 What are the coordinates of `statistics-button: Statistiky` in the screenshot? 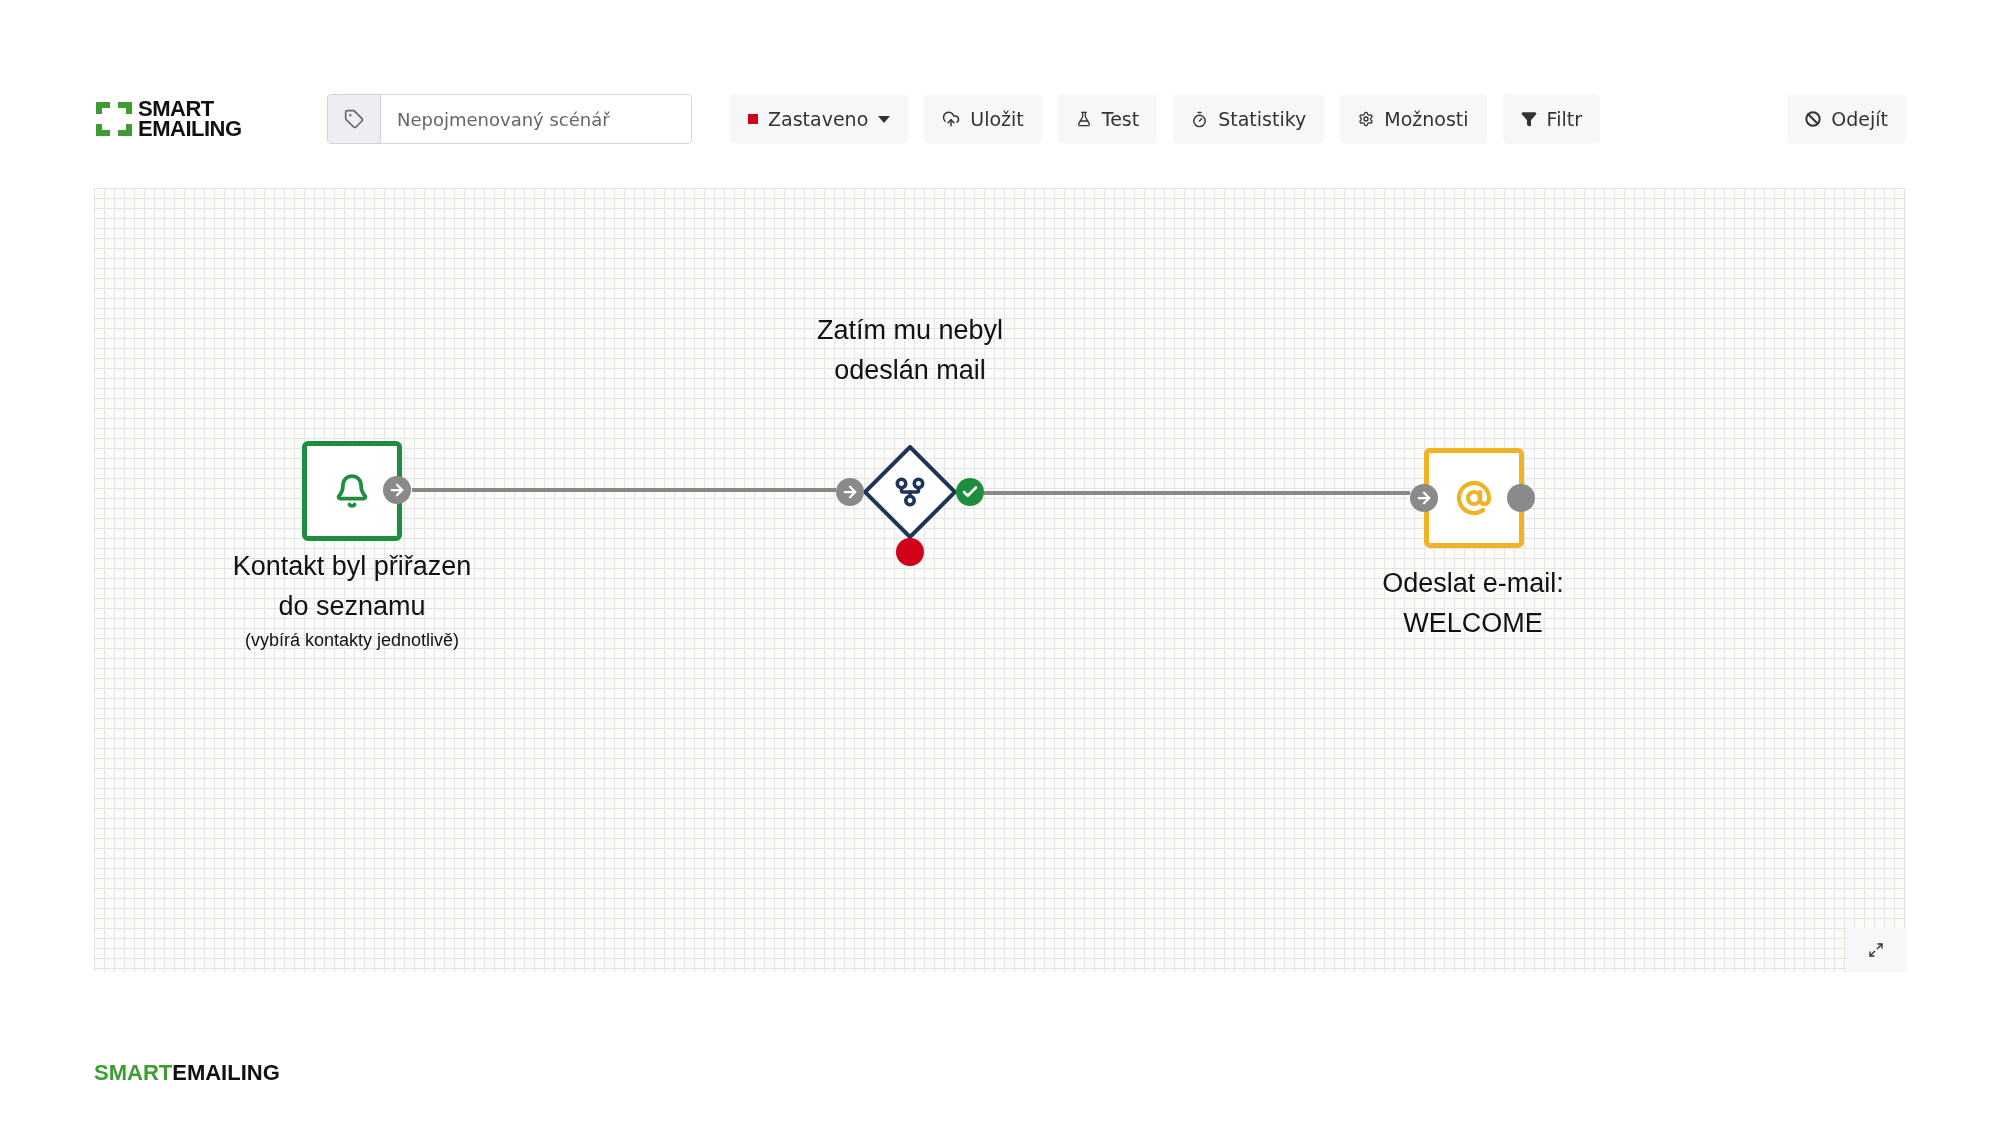 It's located at (1249, 119).